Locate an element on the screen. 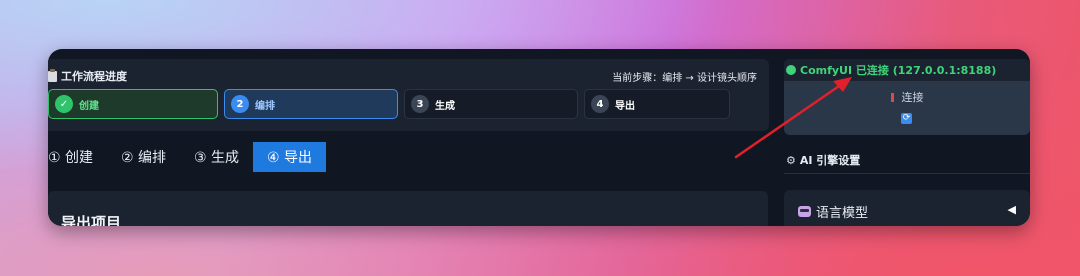  step-export: 4 导出 is located at coordinates (657, 104).